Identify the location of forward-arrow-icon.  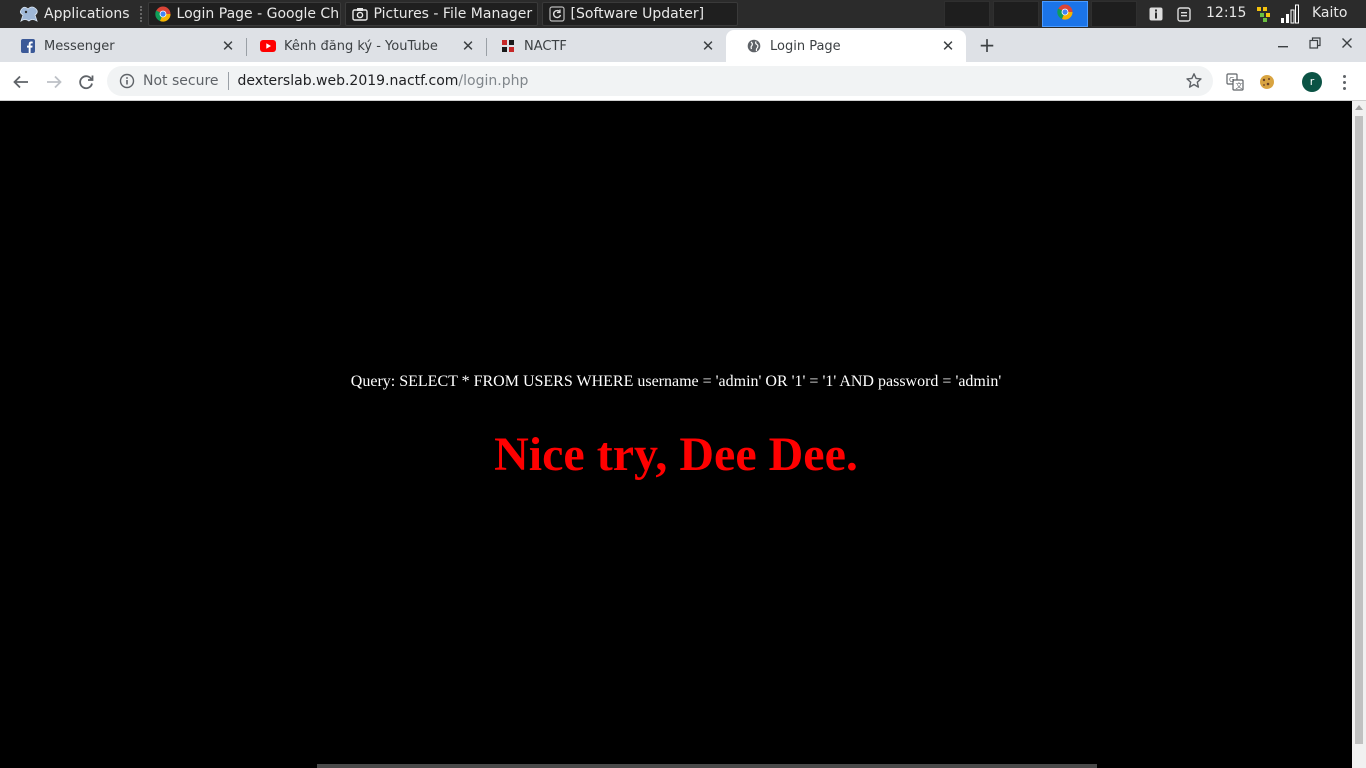
(54, 82).